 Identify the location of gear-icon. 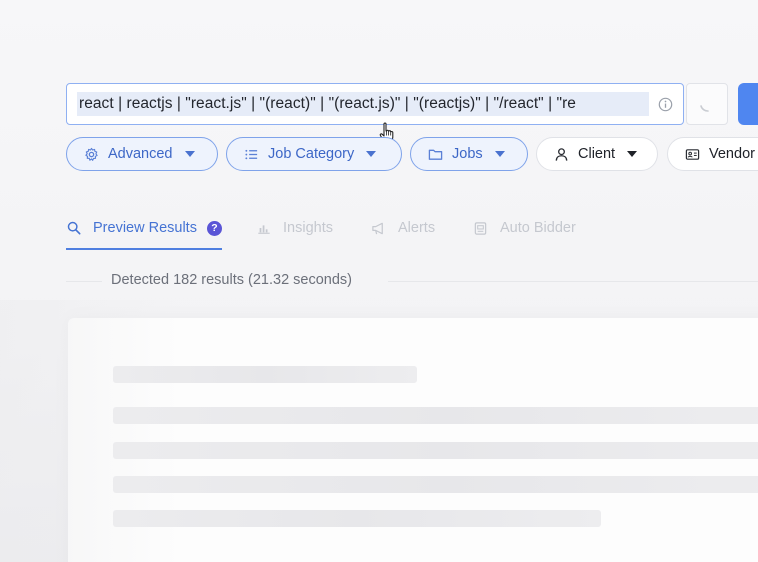
(91, 154).